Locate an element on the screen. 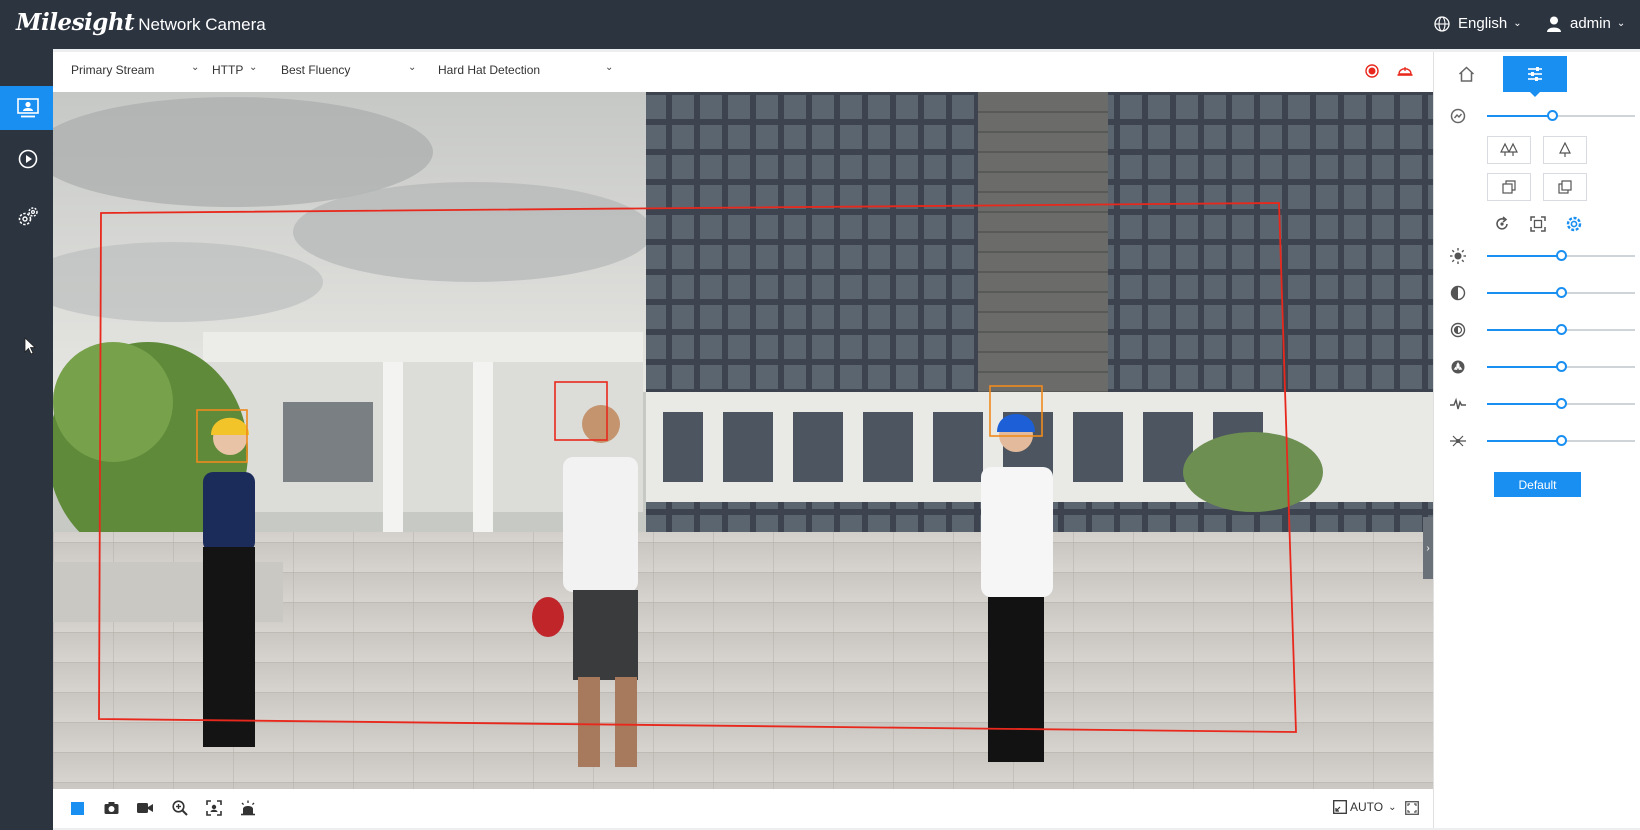  one-push-focus-icon is located at coordinates (1502, 224).